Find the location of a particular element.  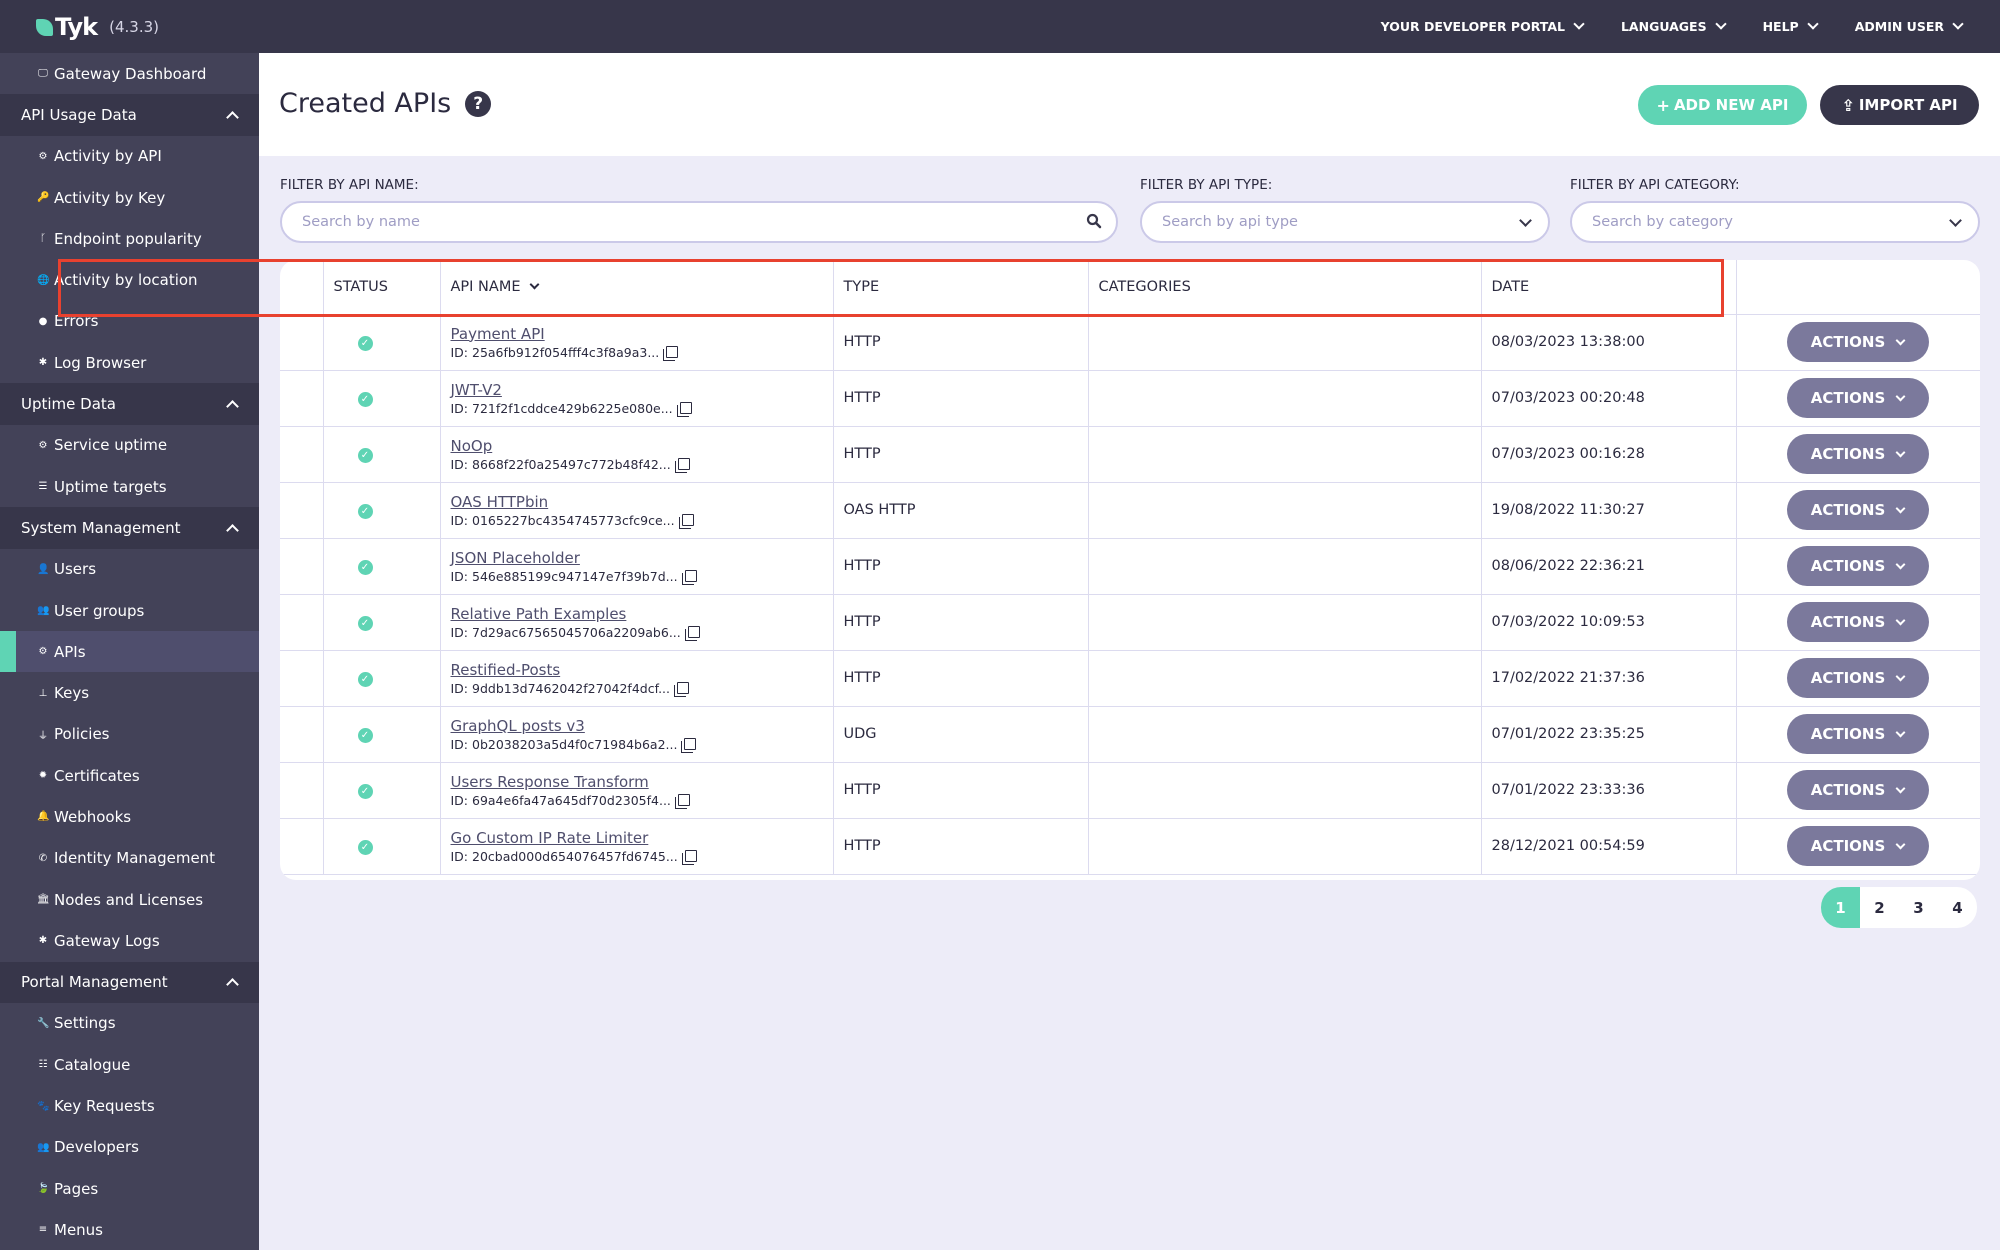

sidebar-item-developers: 👥 Developers is located at coordinates (129, 1147).